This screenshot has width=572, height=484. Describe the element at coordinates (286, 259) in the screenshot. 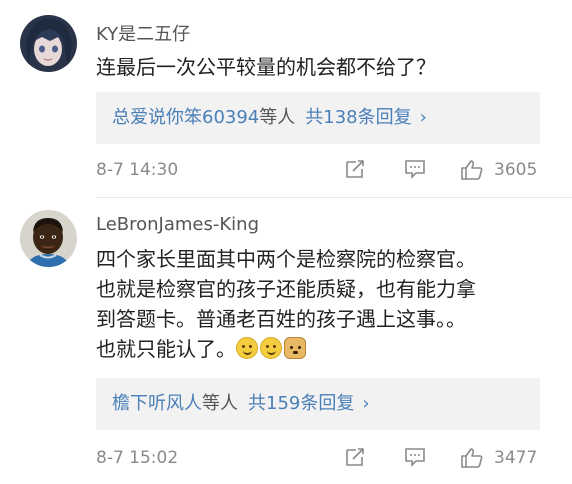

I see `comment-line: 四个家长里面其中两个是检察院的检察官。` at that location.